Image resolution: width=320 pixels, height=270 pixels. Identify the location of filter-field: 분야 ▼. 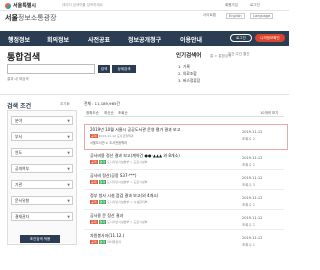
(42, 120).